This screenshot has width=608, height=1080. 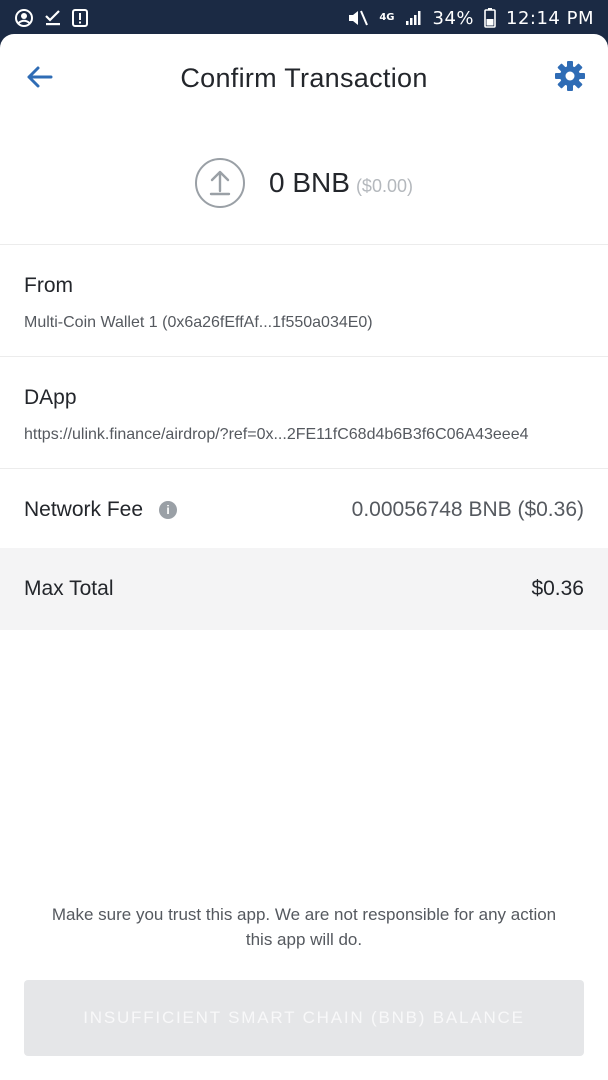 I want to click on network-4g-icon: 4G, so click(x=386, y=18).